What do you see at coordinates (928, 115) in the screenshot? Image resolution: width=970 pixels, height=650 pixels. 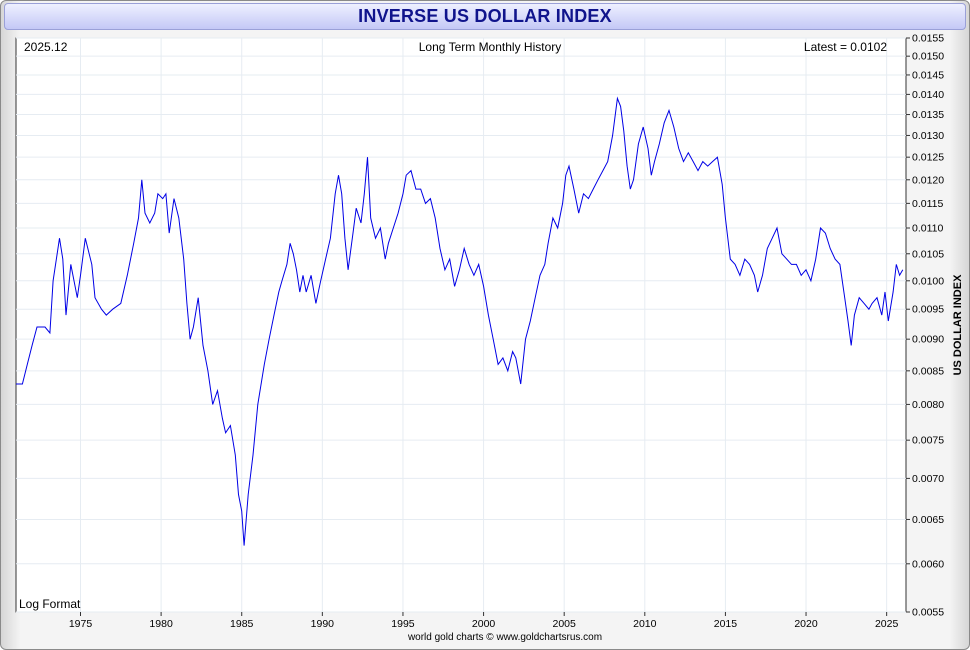 I see `y-tick-label: 0.0135` at bounding box center [928, 115].